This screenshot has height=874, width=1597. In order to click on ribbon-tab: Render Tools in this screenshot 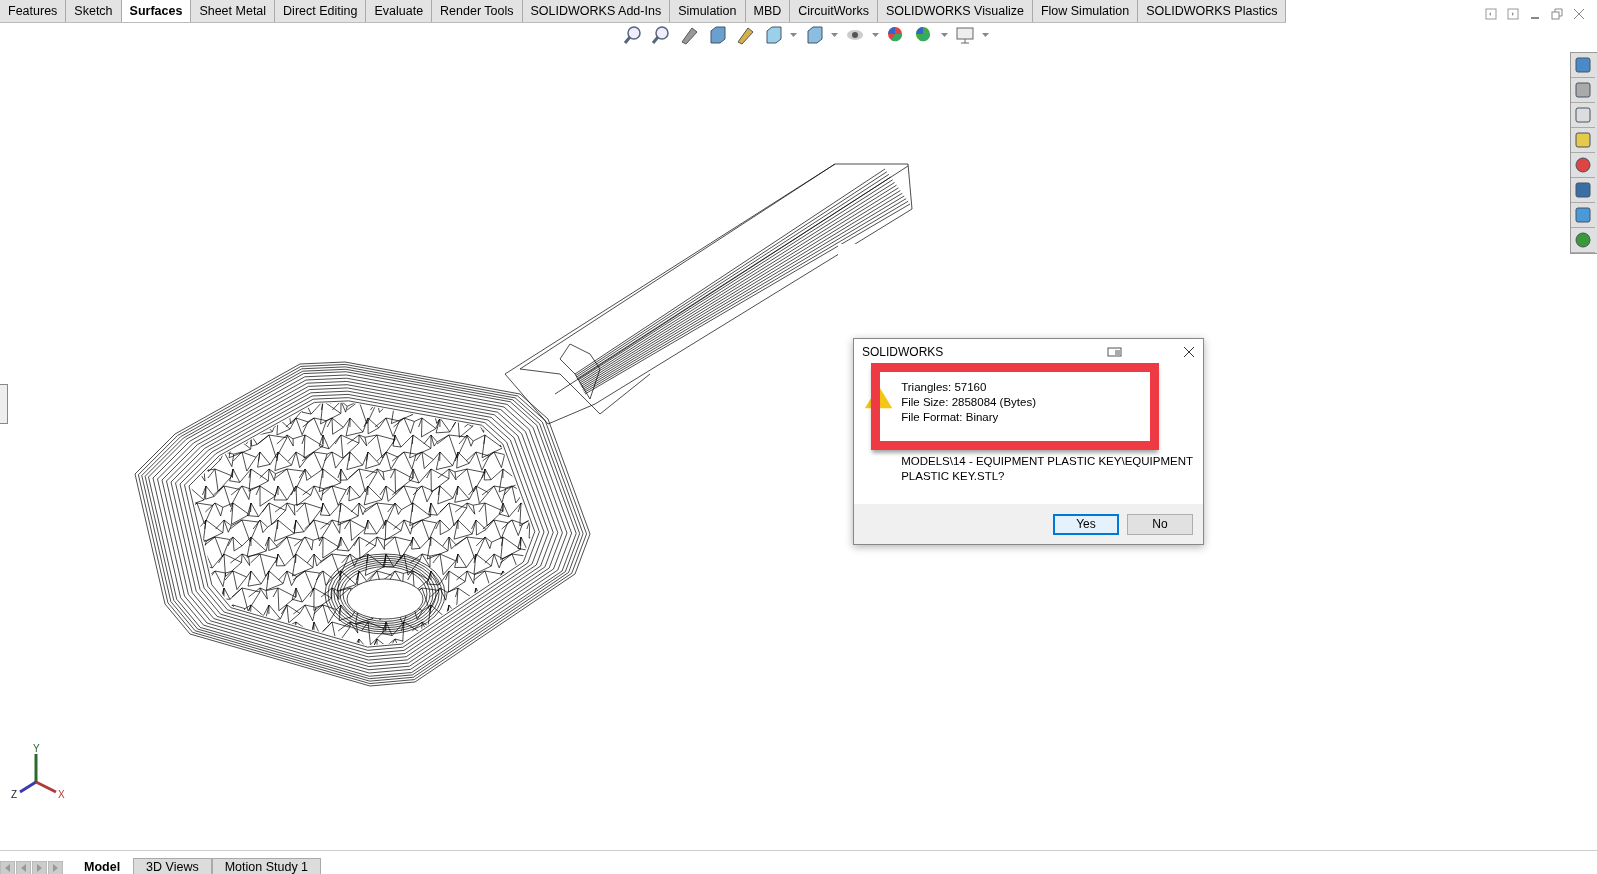, I will do `click(477, 11)`.